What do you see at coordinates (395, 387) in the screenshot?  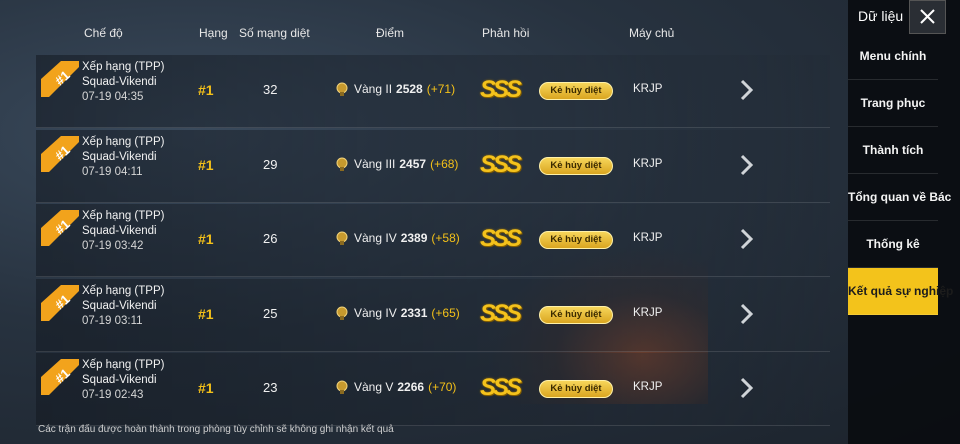 I see `score-info: Vàng V 2266 (+70)` at bounding box center [395, 387].